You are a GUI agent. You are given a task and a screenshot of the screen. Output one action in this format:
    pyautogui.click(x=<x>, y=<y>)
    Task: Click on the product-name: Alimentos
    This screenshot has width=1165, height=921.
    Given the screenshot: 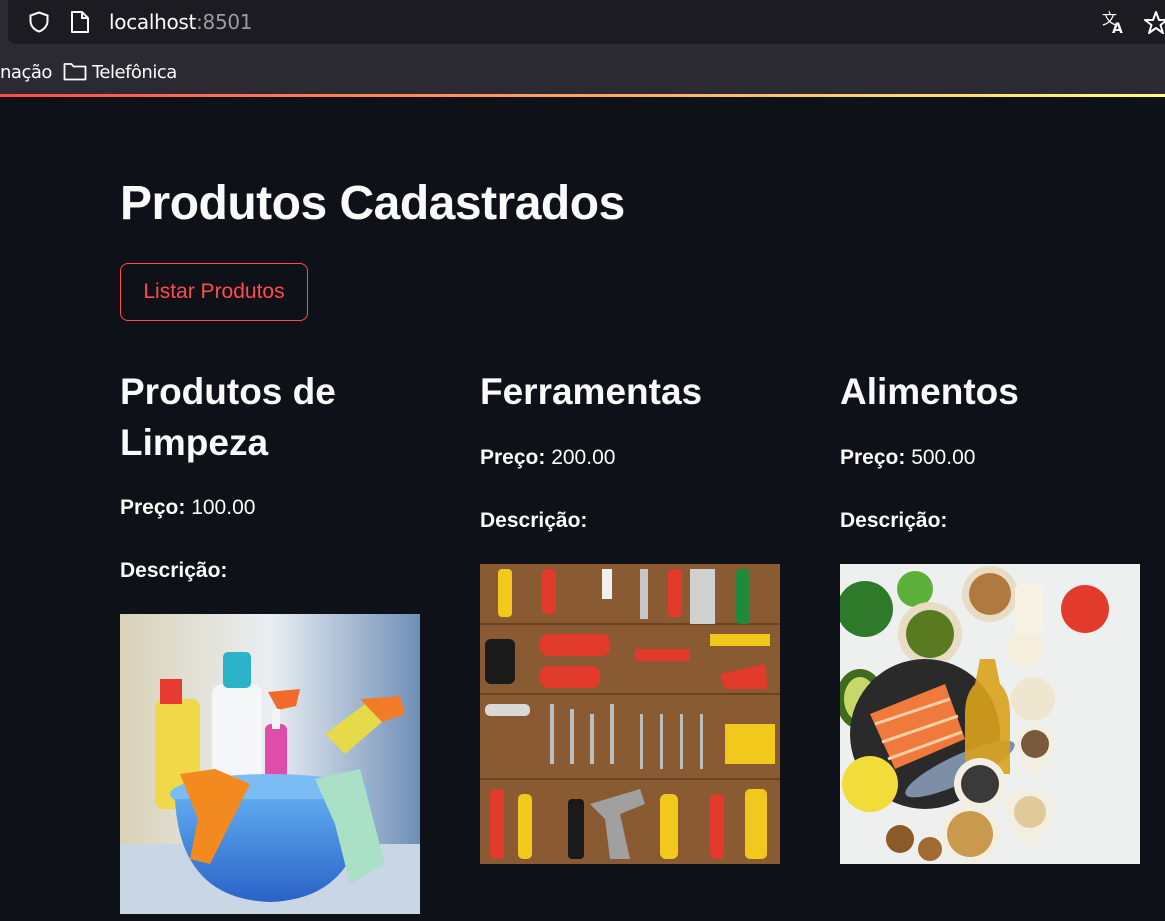 What is the action you would take?
    pyautogui.click(x=929, y=391)
    